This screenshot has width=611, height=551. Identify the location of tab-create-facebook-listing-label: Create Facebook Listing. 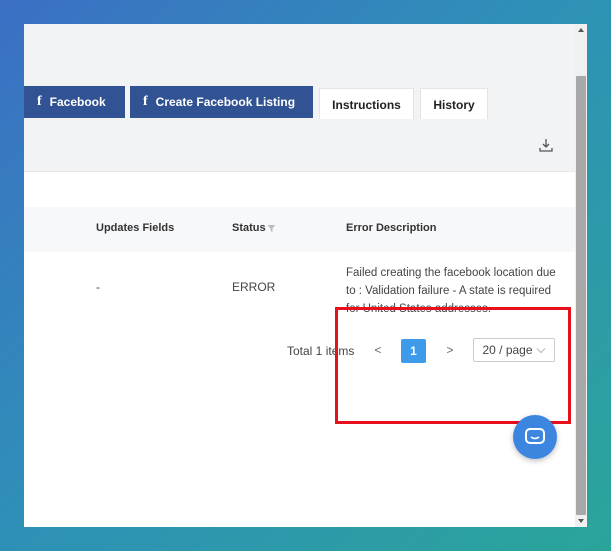
(225, 102).